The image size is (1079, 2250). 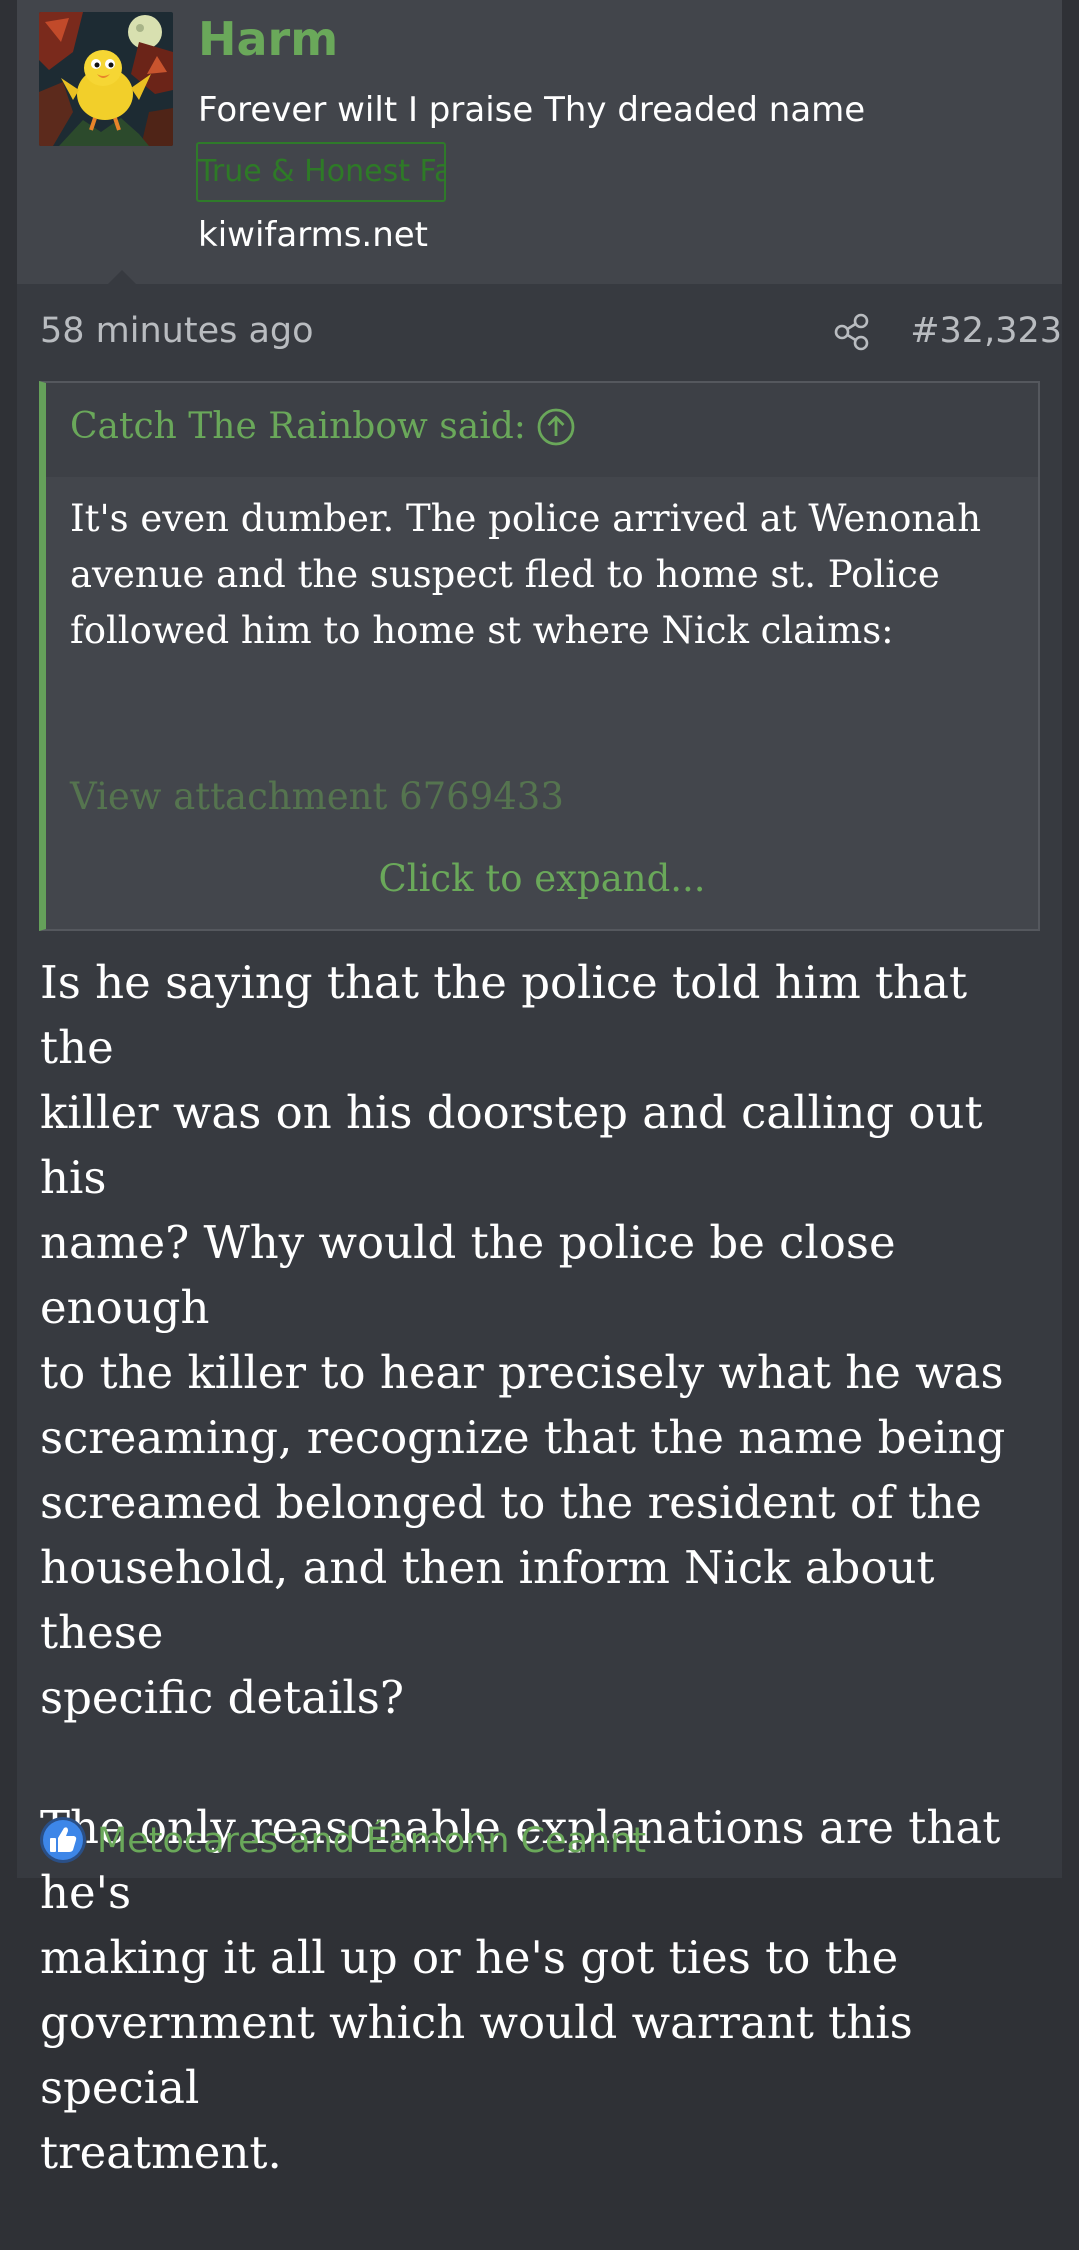 What do you see at coordinates (63, 1840) in the screenshot?
I see `like-icon` at bounding box center [63, 1840].